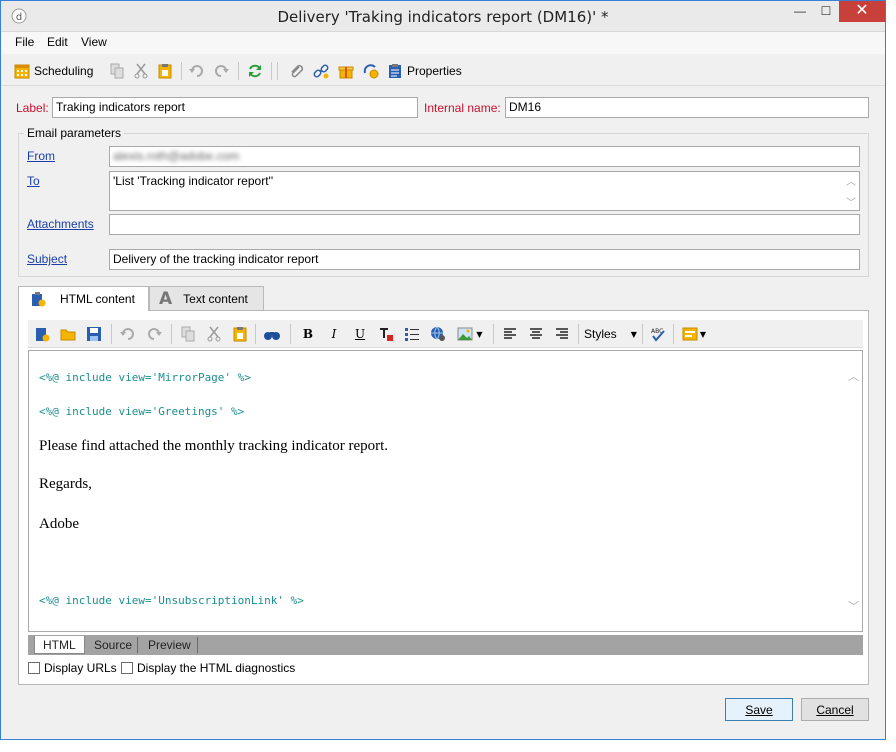  I want to click on from-link: From, so click(41, 156).